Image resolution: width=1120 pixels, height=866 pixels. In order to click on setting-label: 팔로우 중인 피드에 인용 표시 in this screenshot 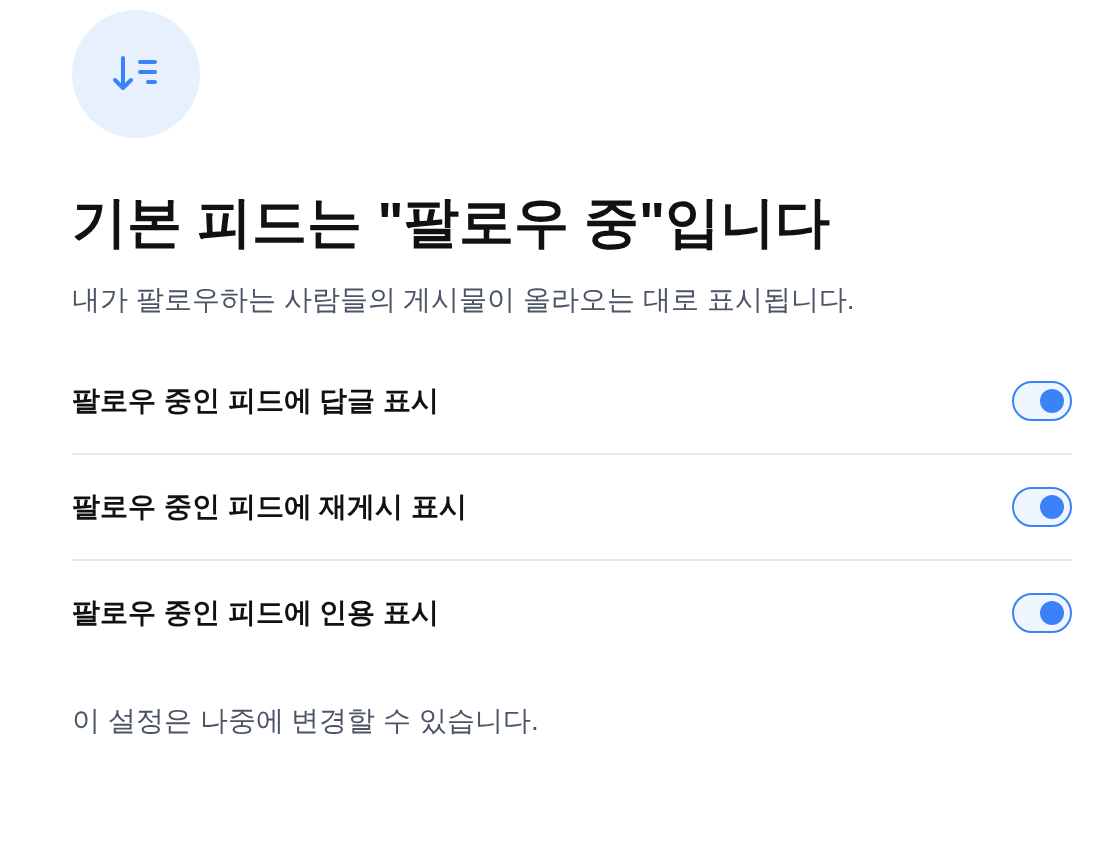, I will do `click(256, 613)`.